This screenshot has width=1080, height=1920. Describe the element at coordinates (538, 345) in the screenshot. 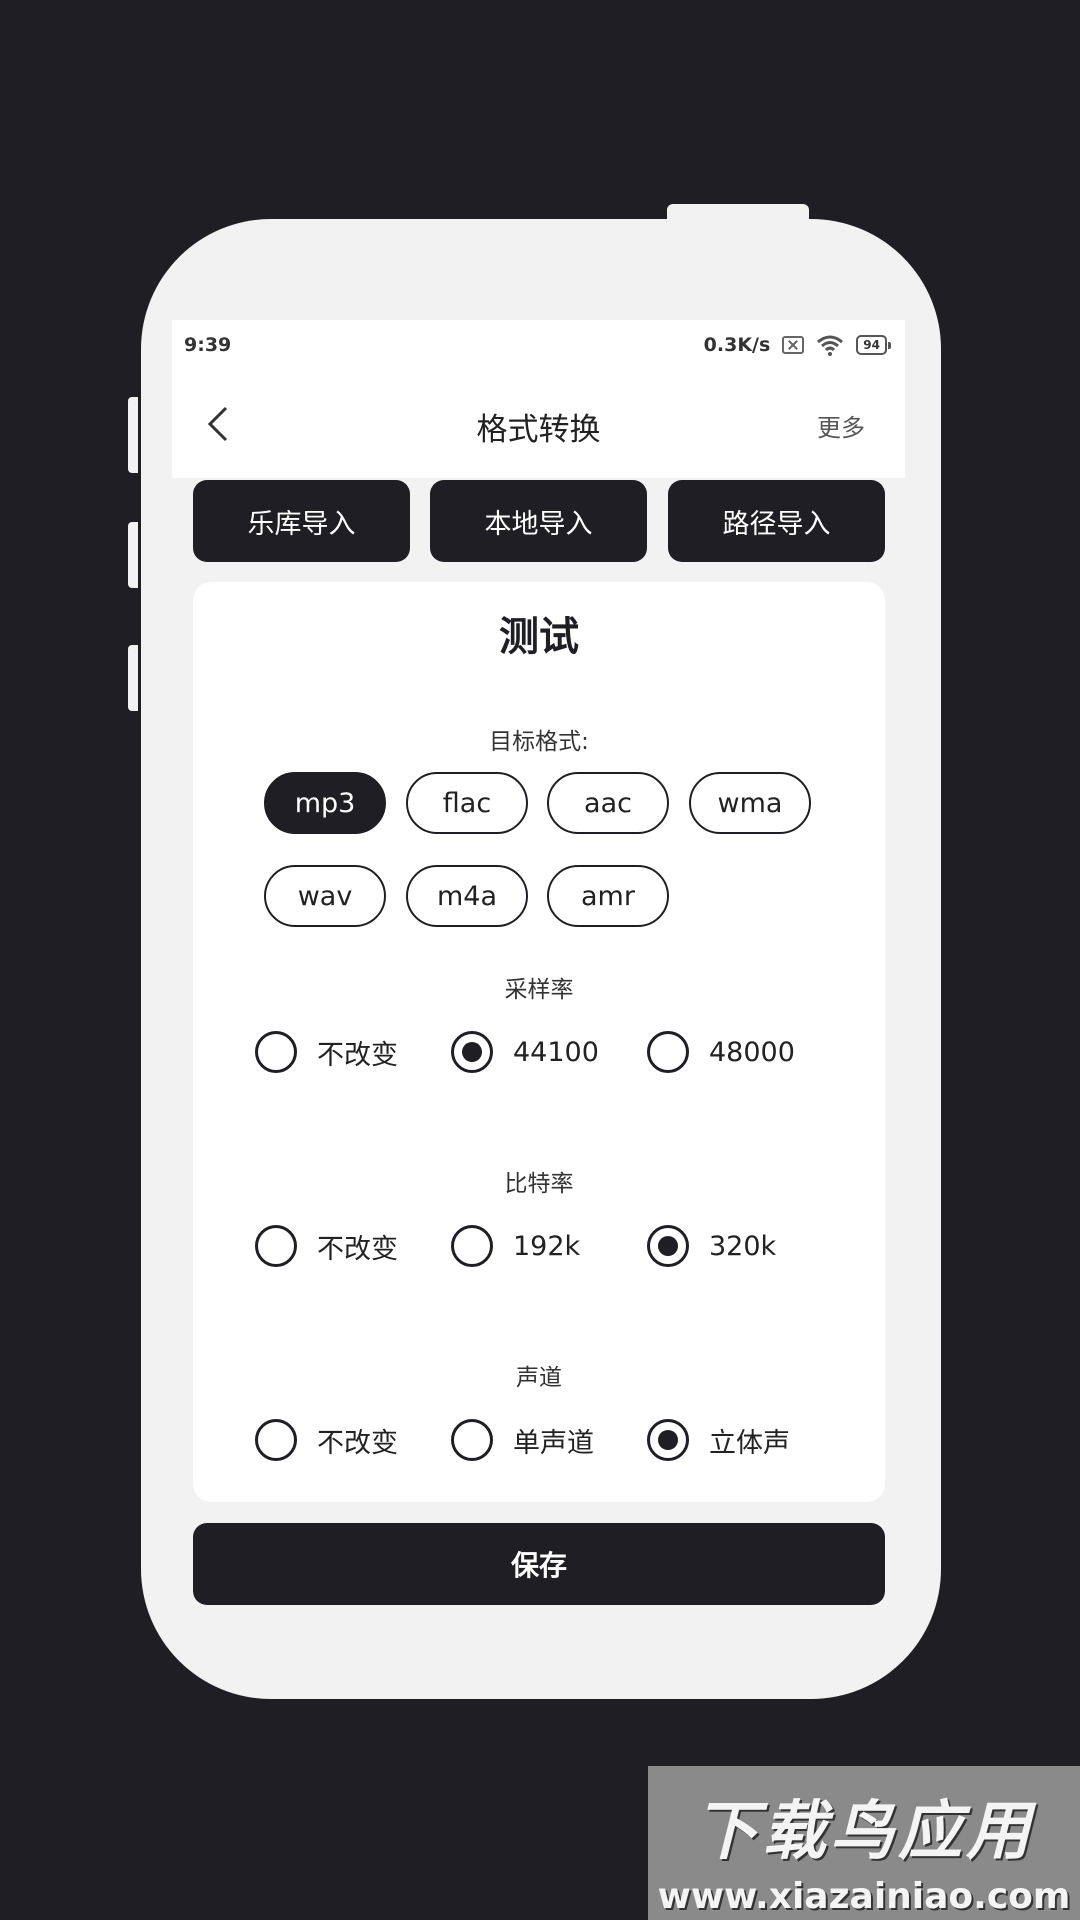

I see `status-bar: 9:39 0.3K/s 94` at that location.